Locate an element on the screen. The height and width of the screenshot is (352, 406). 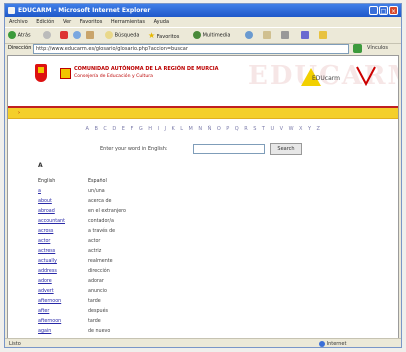
alphabet-letter-link: G is located at coordinates (141, 129).